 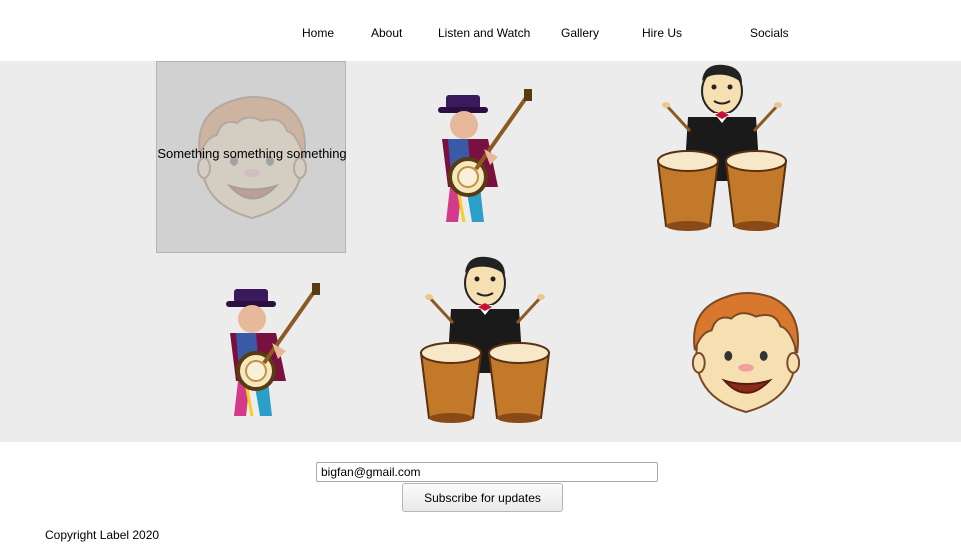 I want to click on email-input, so click(x=487, y=472).